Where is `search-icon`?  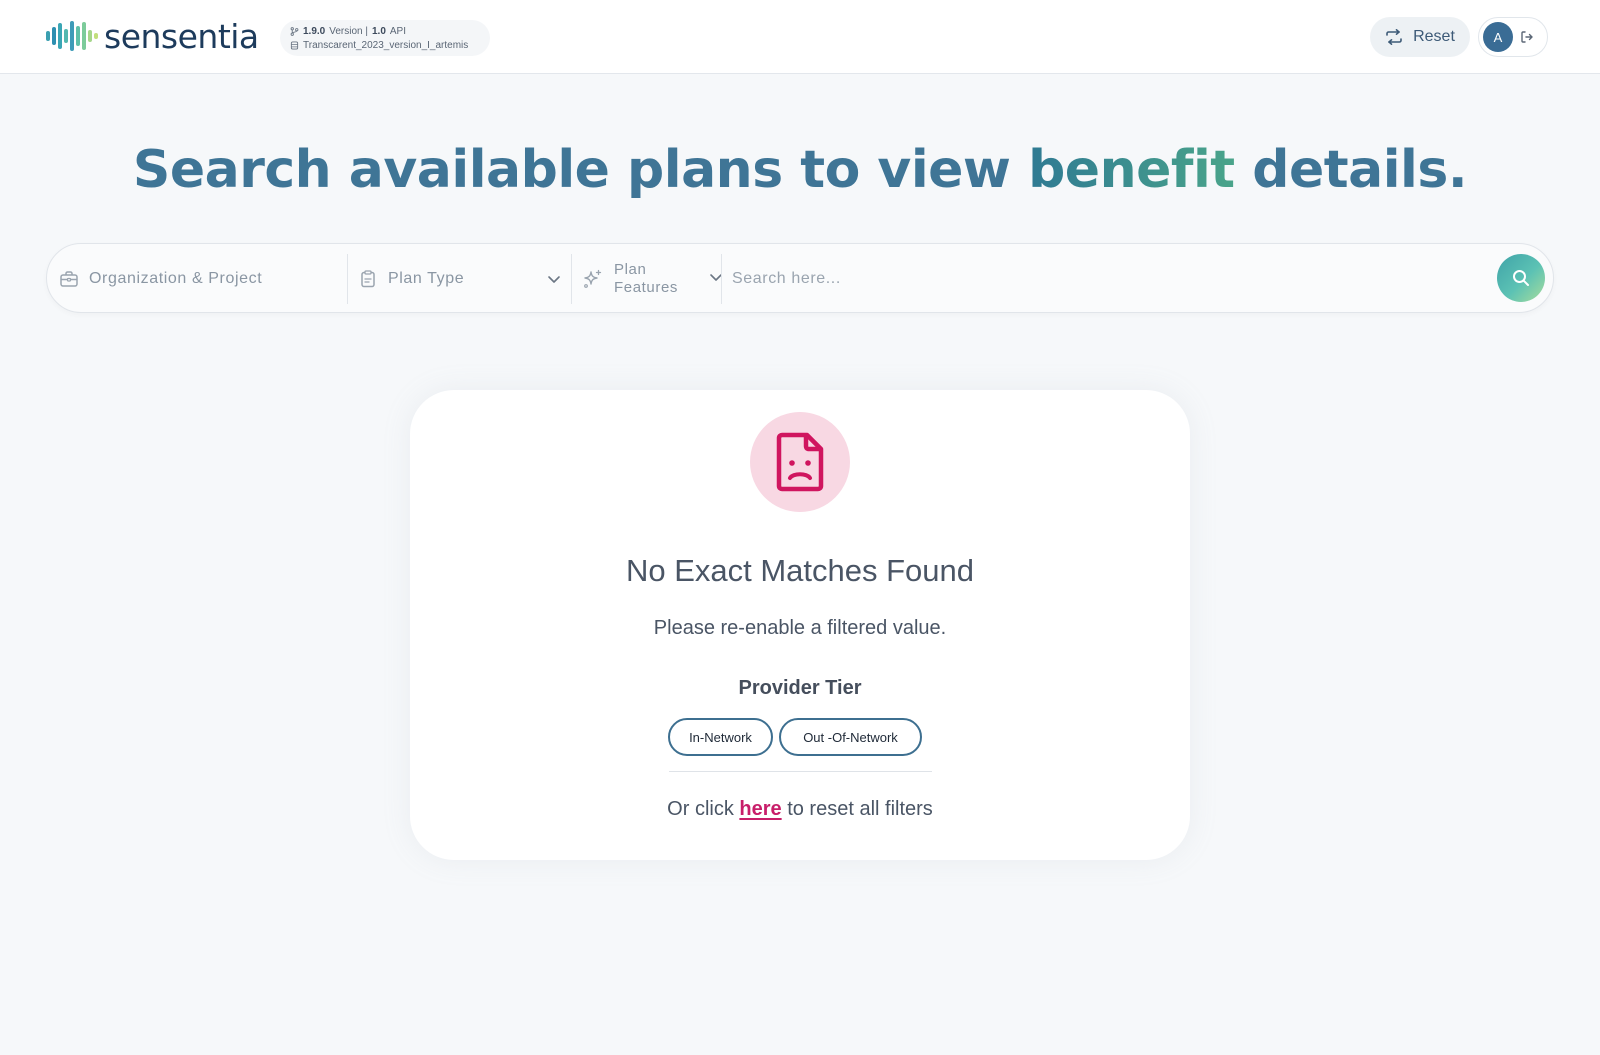 search-icon is located at coordinates (1521, 278).